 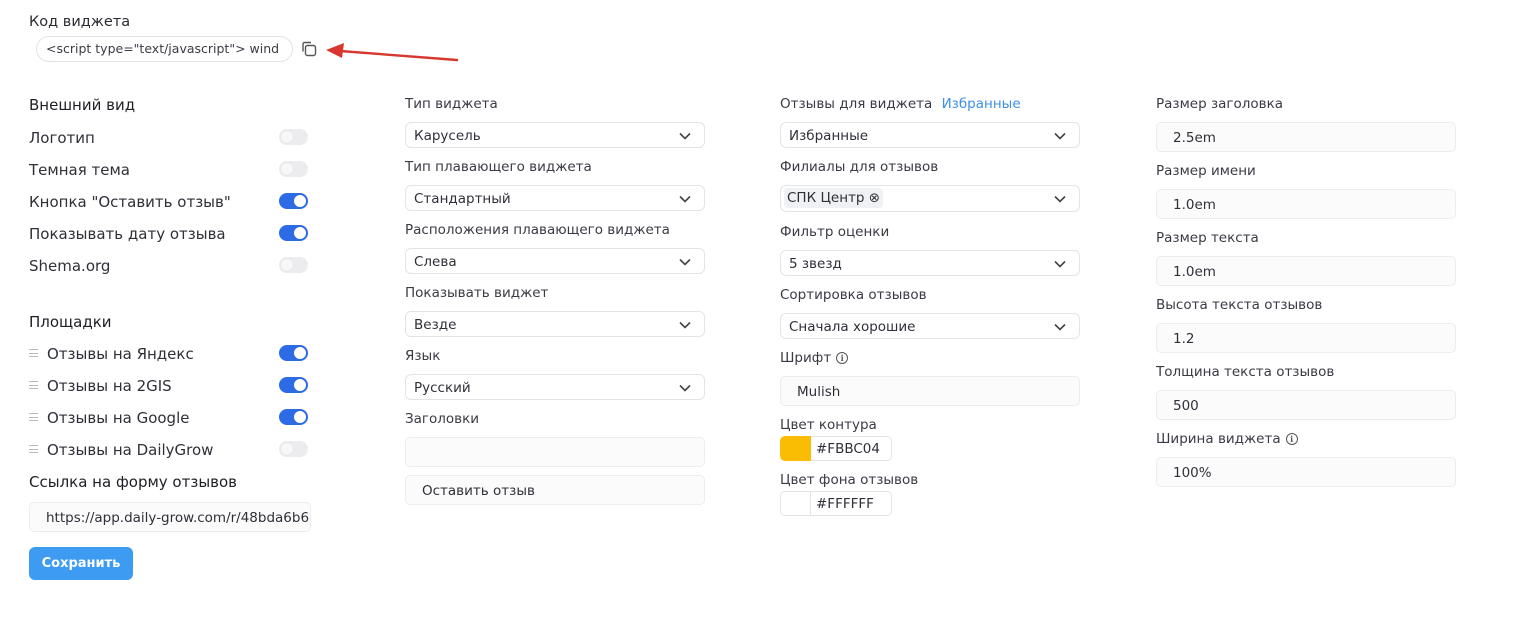 I want to click on widget-code-label: Код виджета, so click(x=80, y=22).